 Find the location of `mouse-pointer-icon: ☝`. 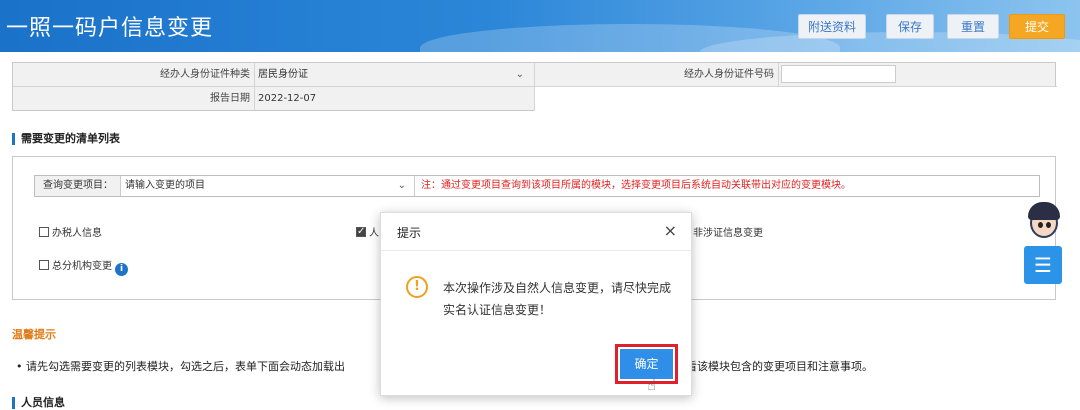

mouse-pointer-icon: ☝ is located at coordinates (652, 385).